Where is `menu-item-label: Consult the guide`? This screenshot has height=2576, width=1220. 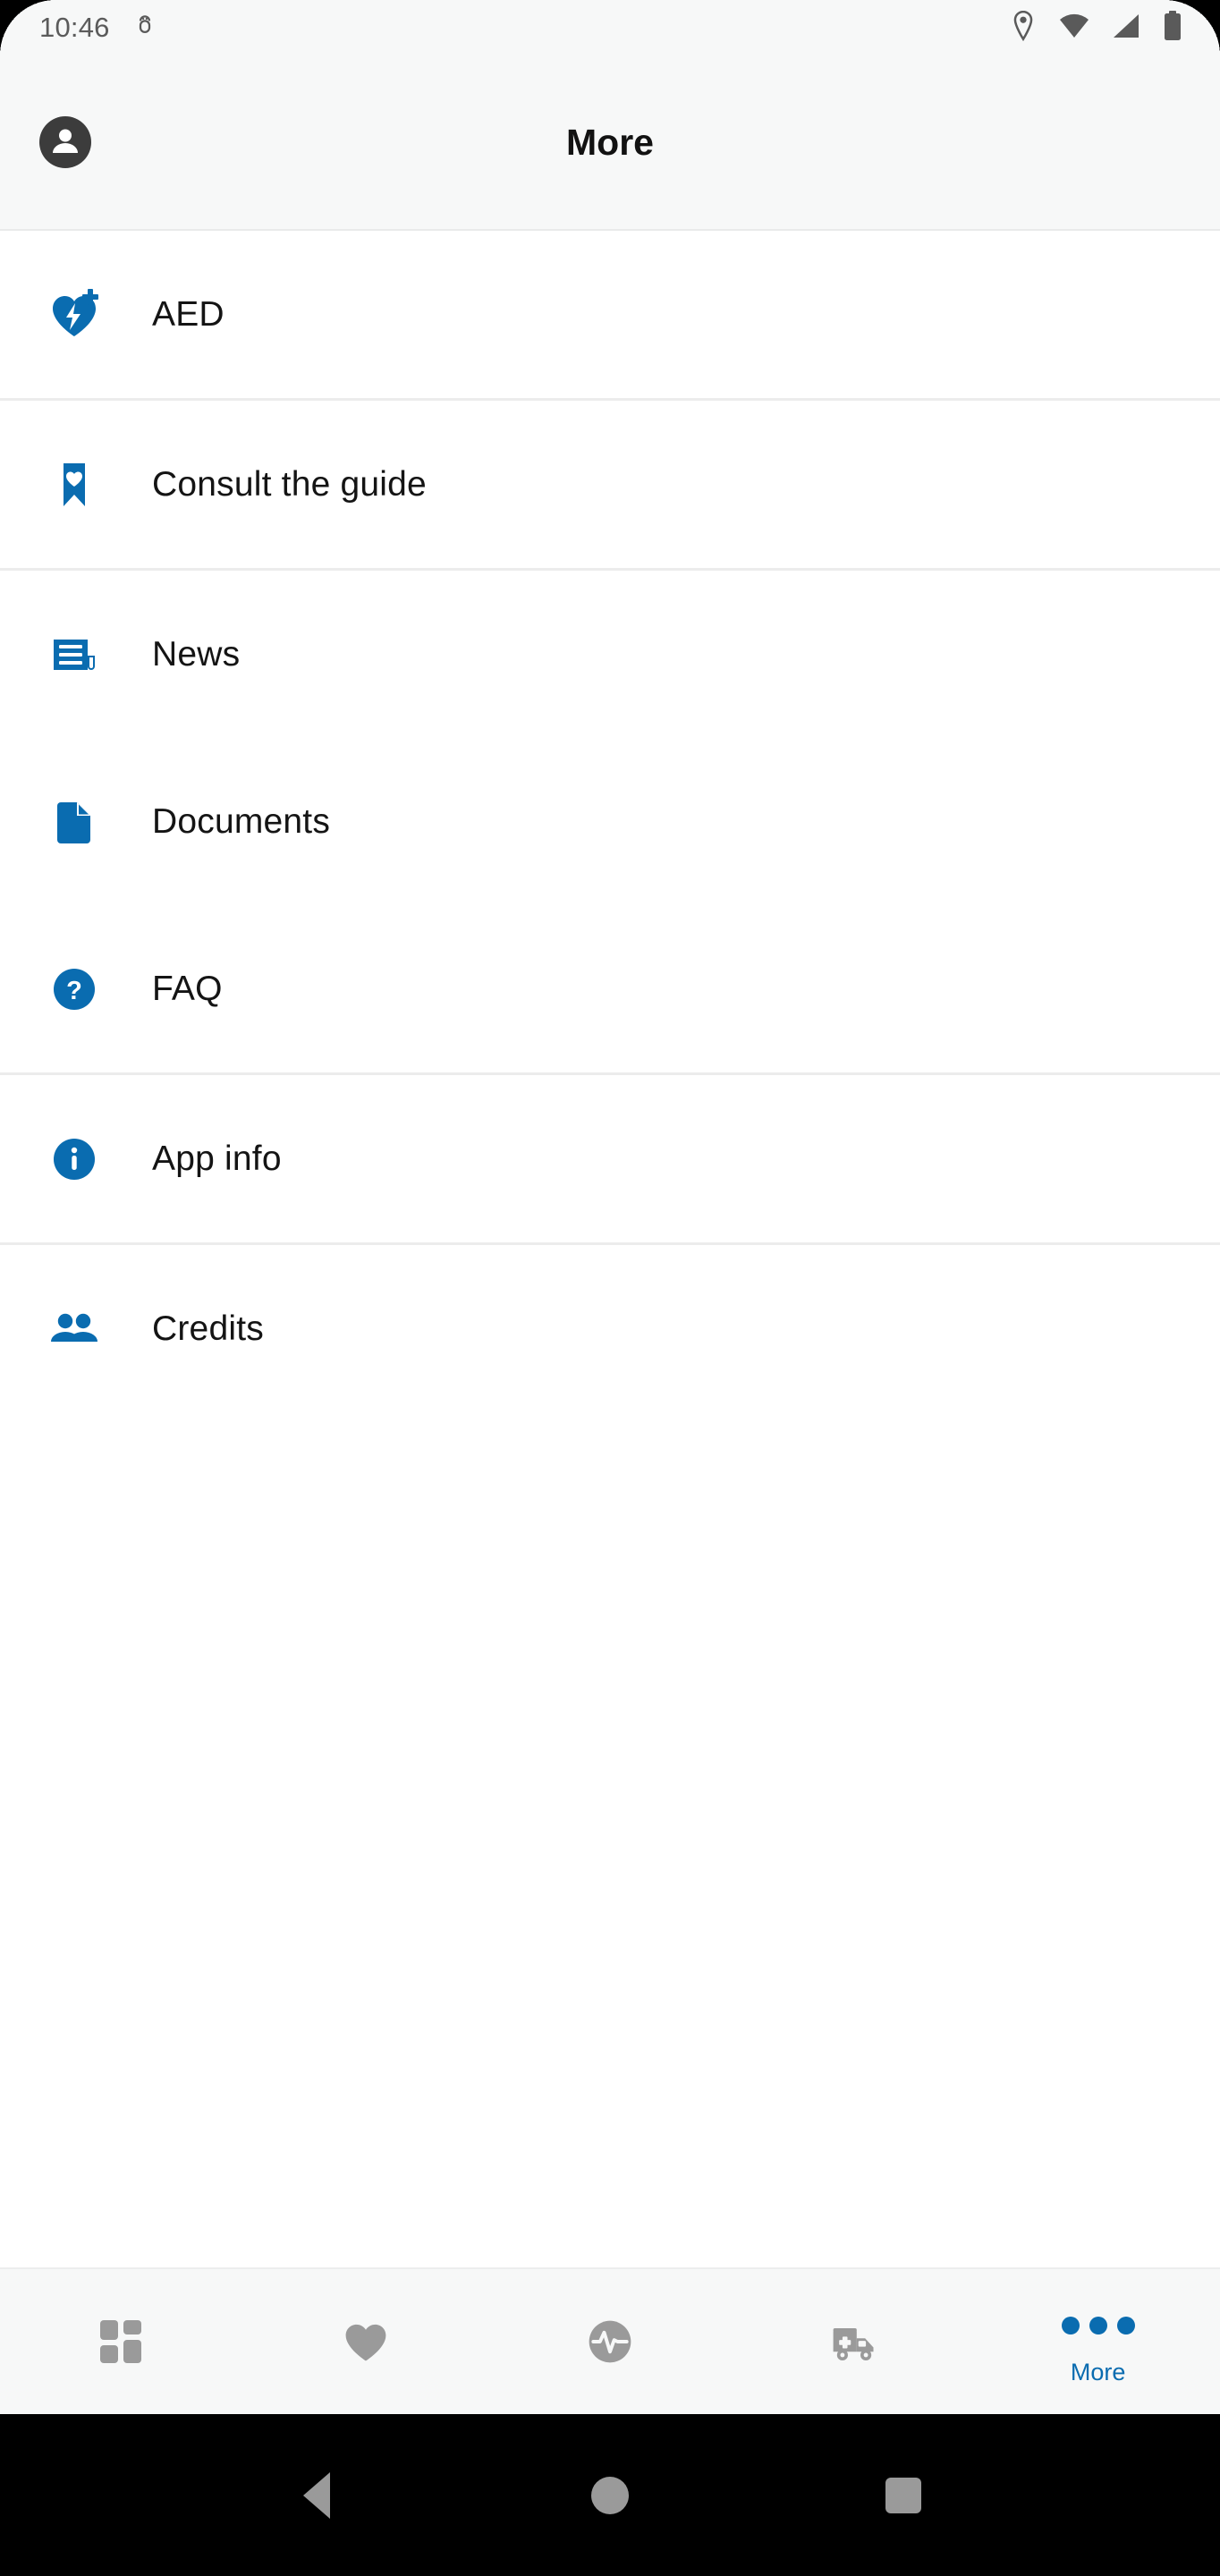 menu-item-label: Consult the guide is located at coordinates (289, 484).